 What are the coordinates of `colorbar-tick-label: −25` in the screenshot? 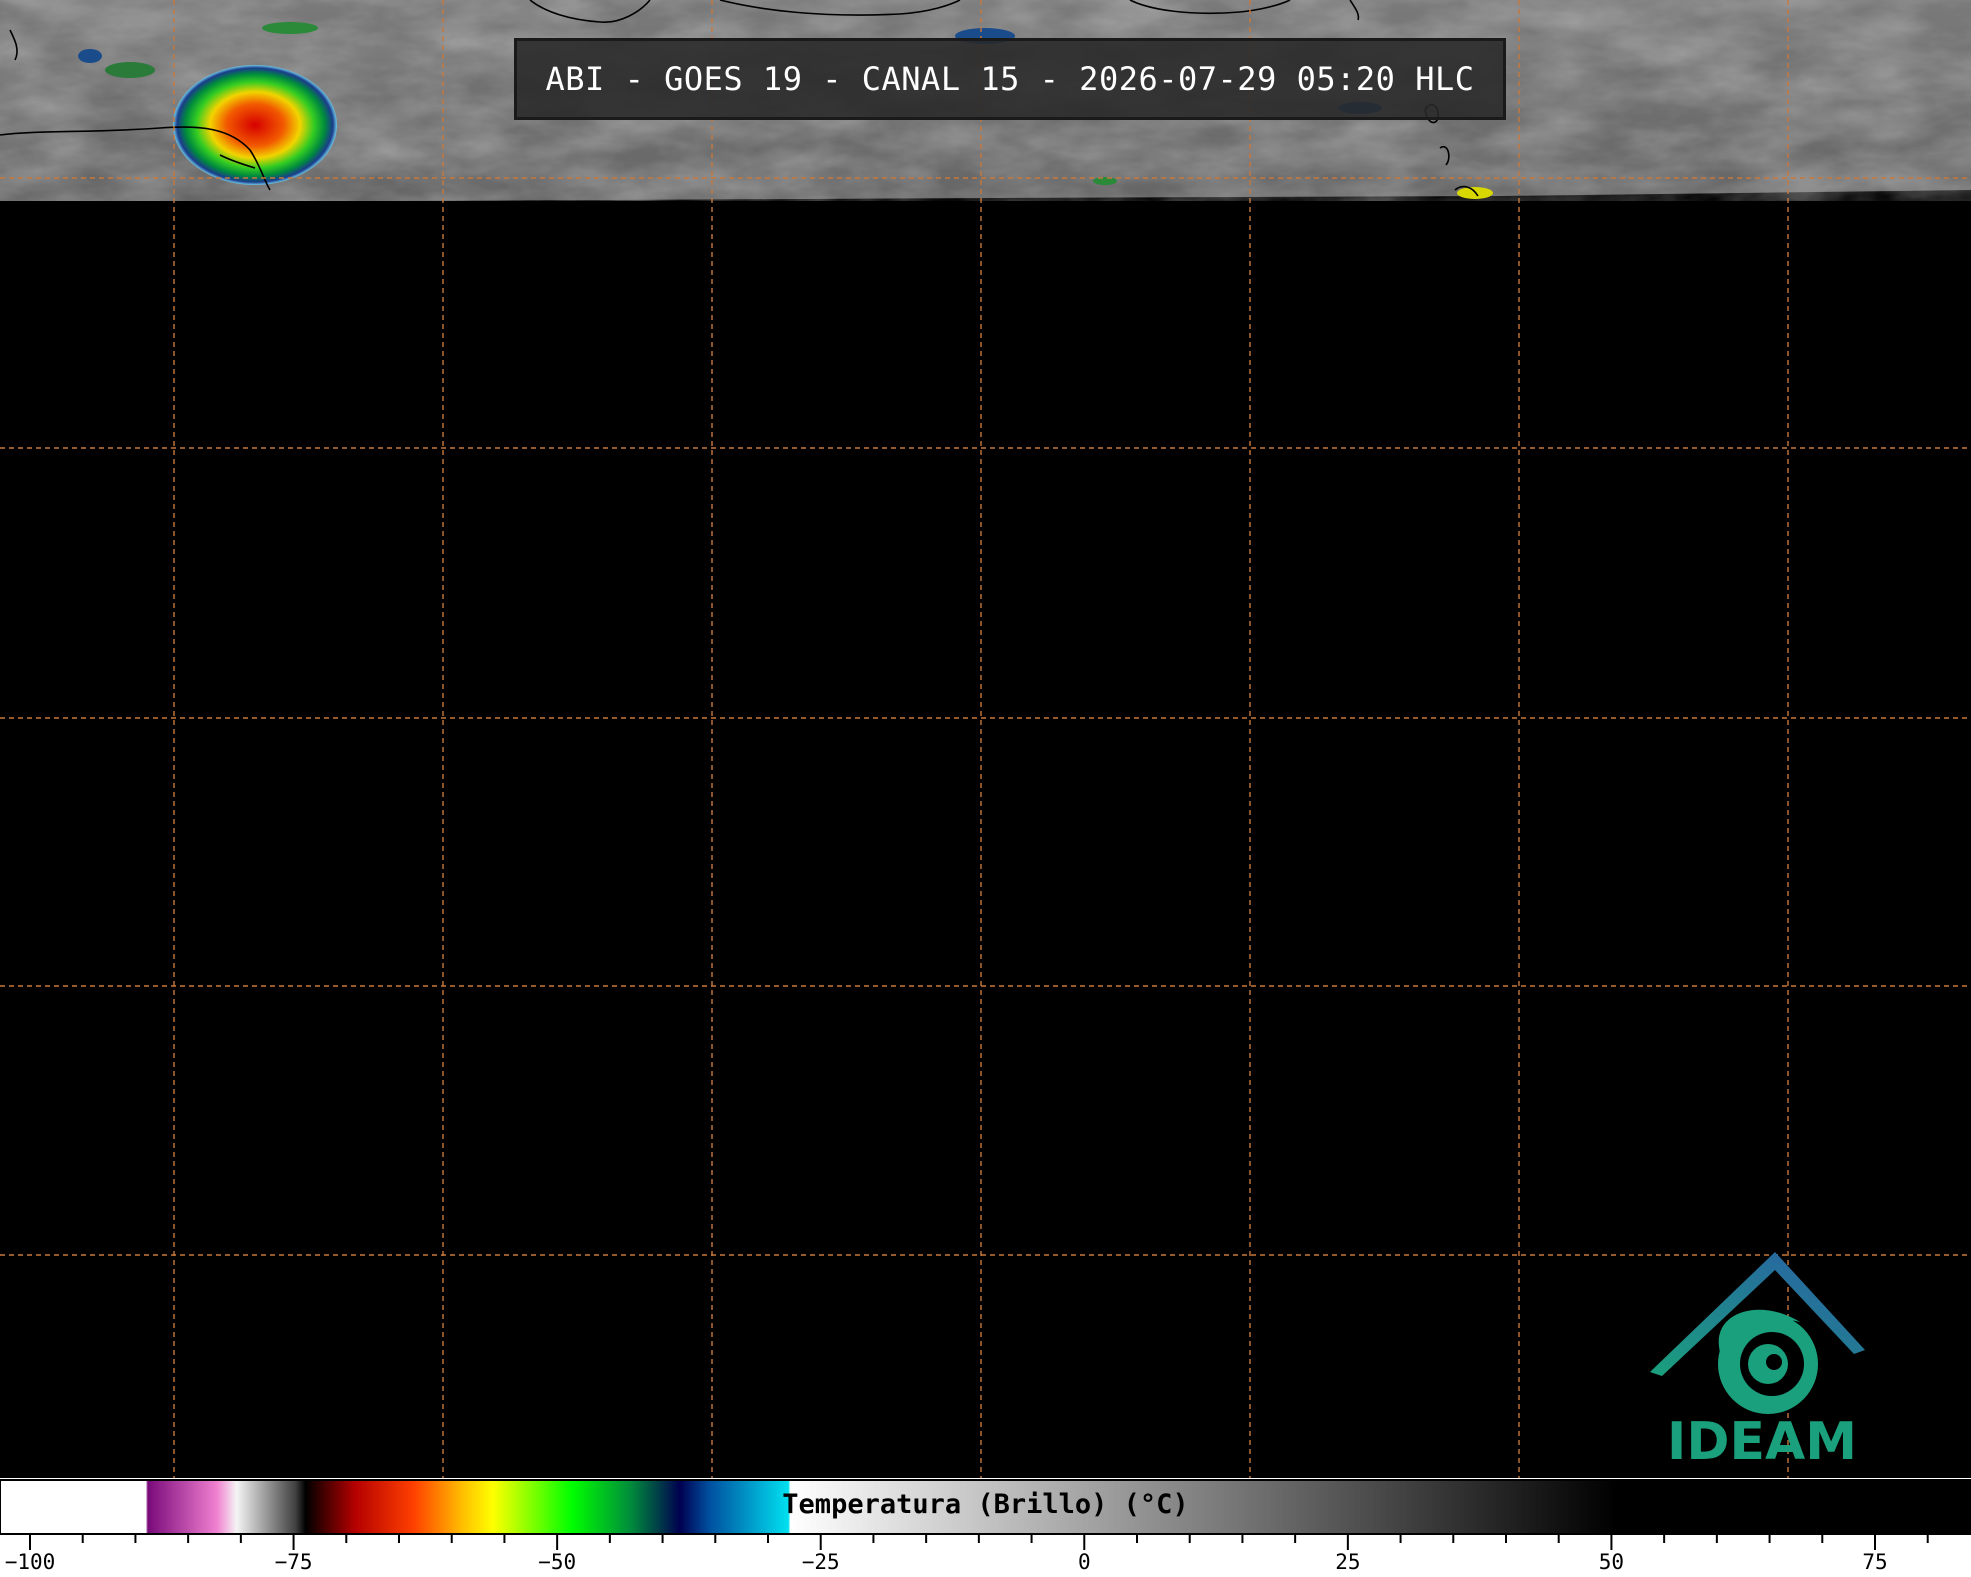 It's located at (820, 1562).